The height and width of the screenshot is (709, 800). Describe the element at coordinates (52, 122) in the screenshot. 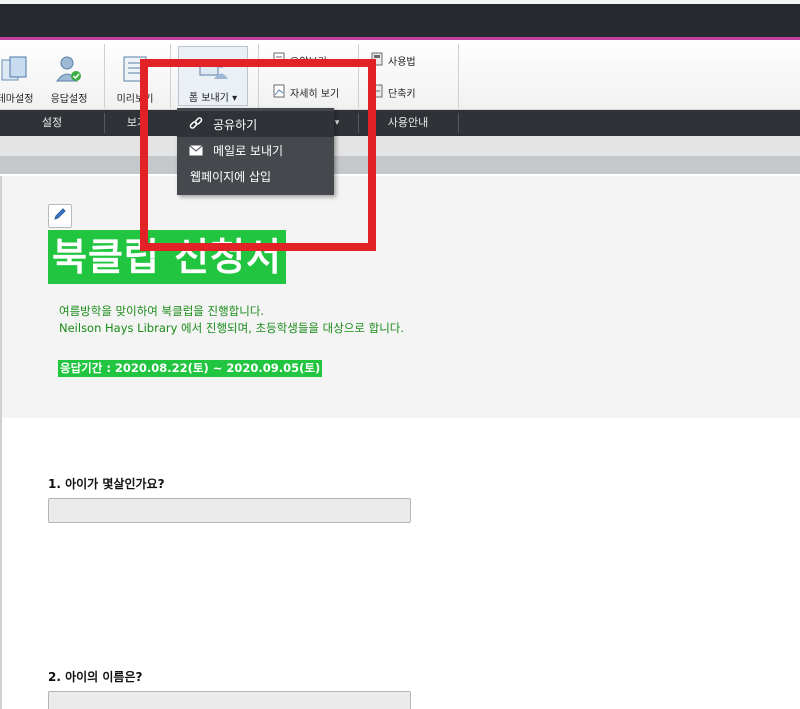

I see `group-label-settings: 설정` at that location.